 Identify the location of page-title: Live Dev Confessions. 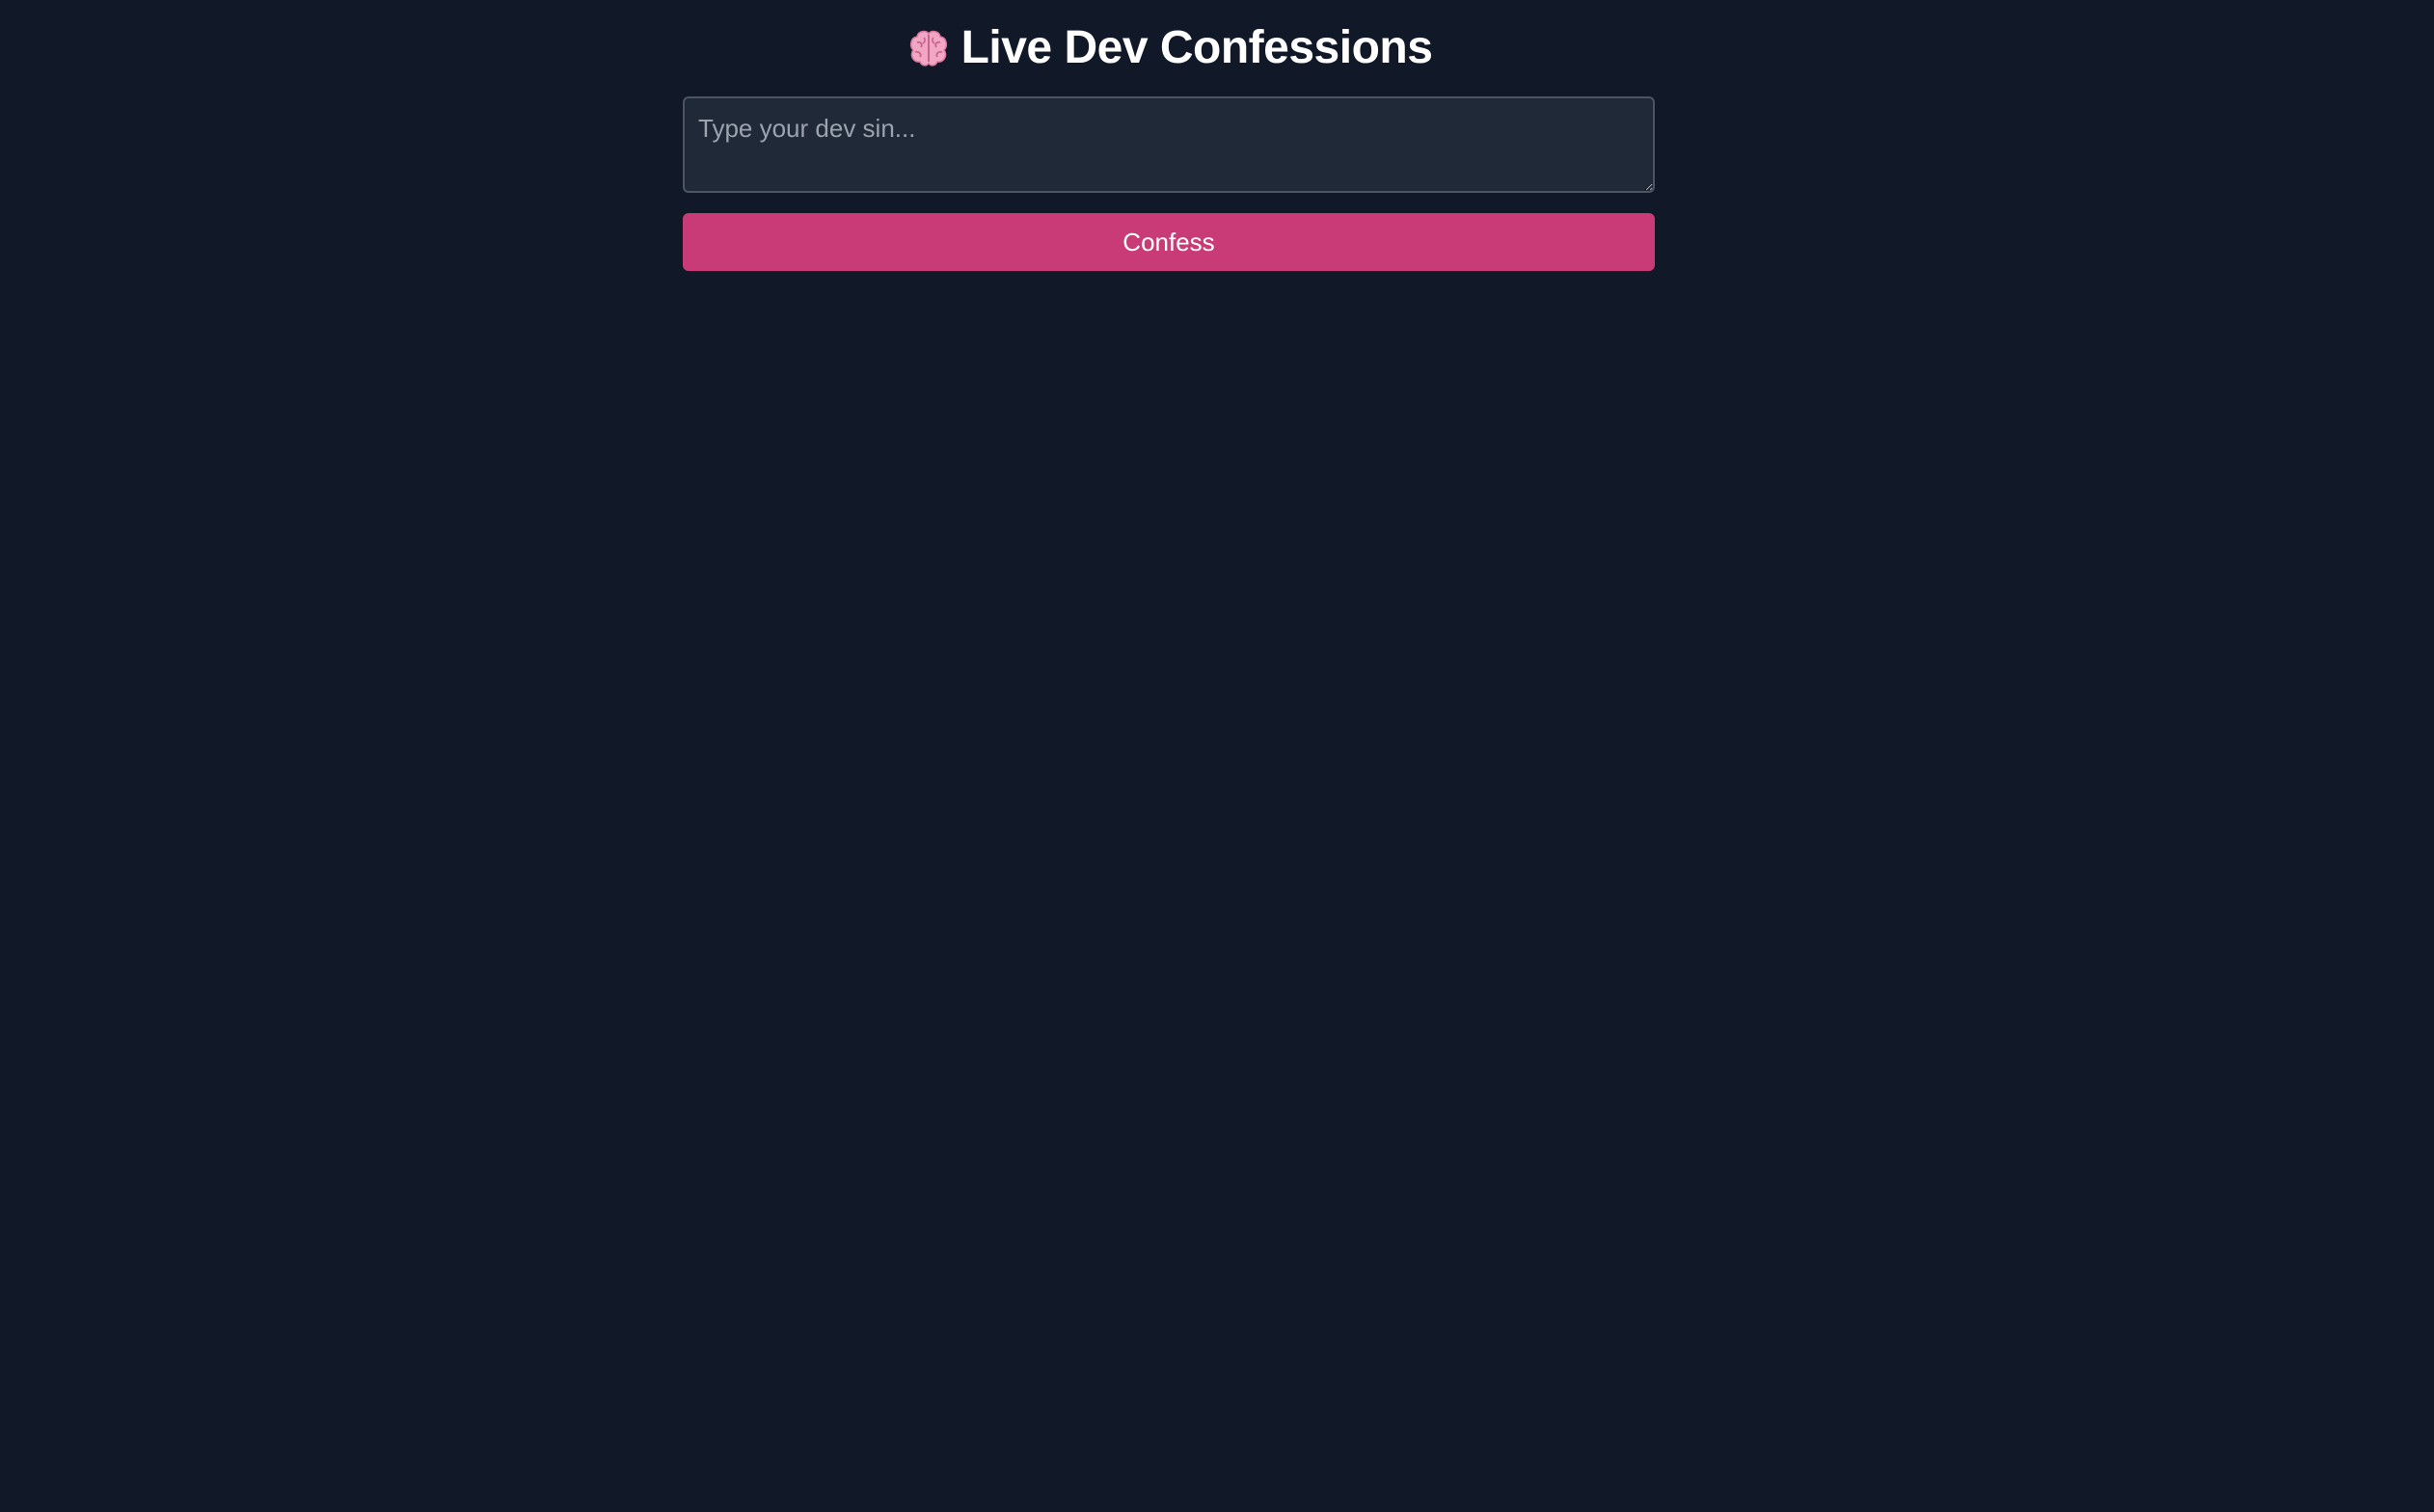
(1196, 47).